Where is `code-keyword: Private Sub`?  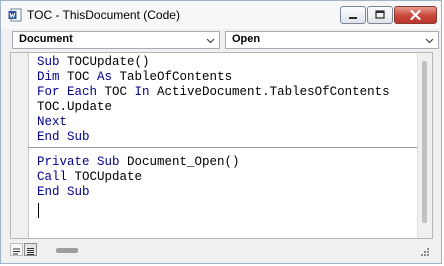
code-keyword: Private Sub is located at coordinates (82, 162).